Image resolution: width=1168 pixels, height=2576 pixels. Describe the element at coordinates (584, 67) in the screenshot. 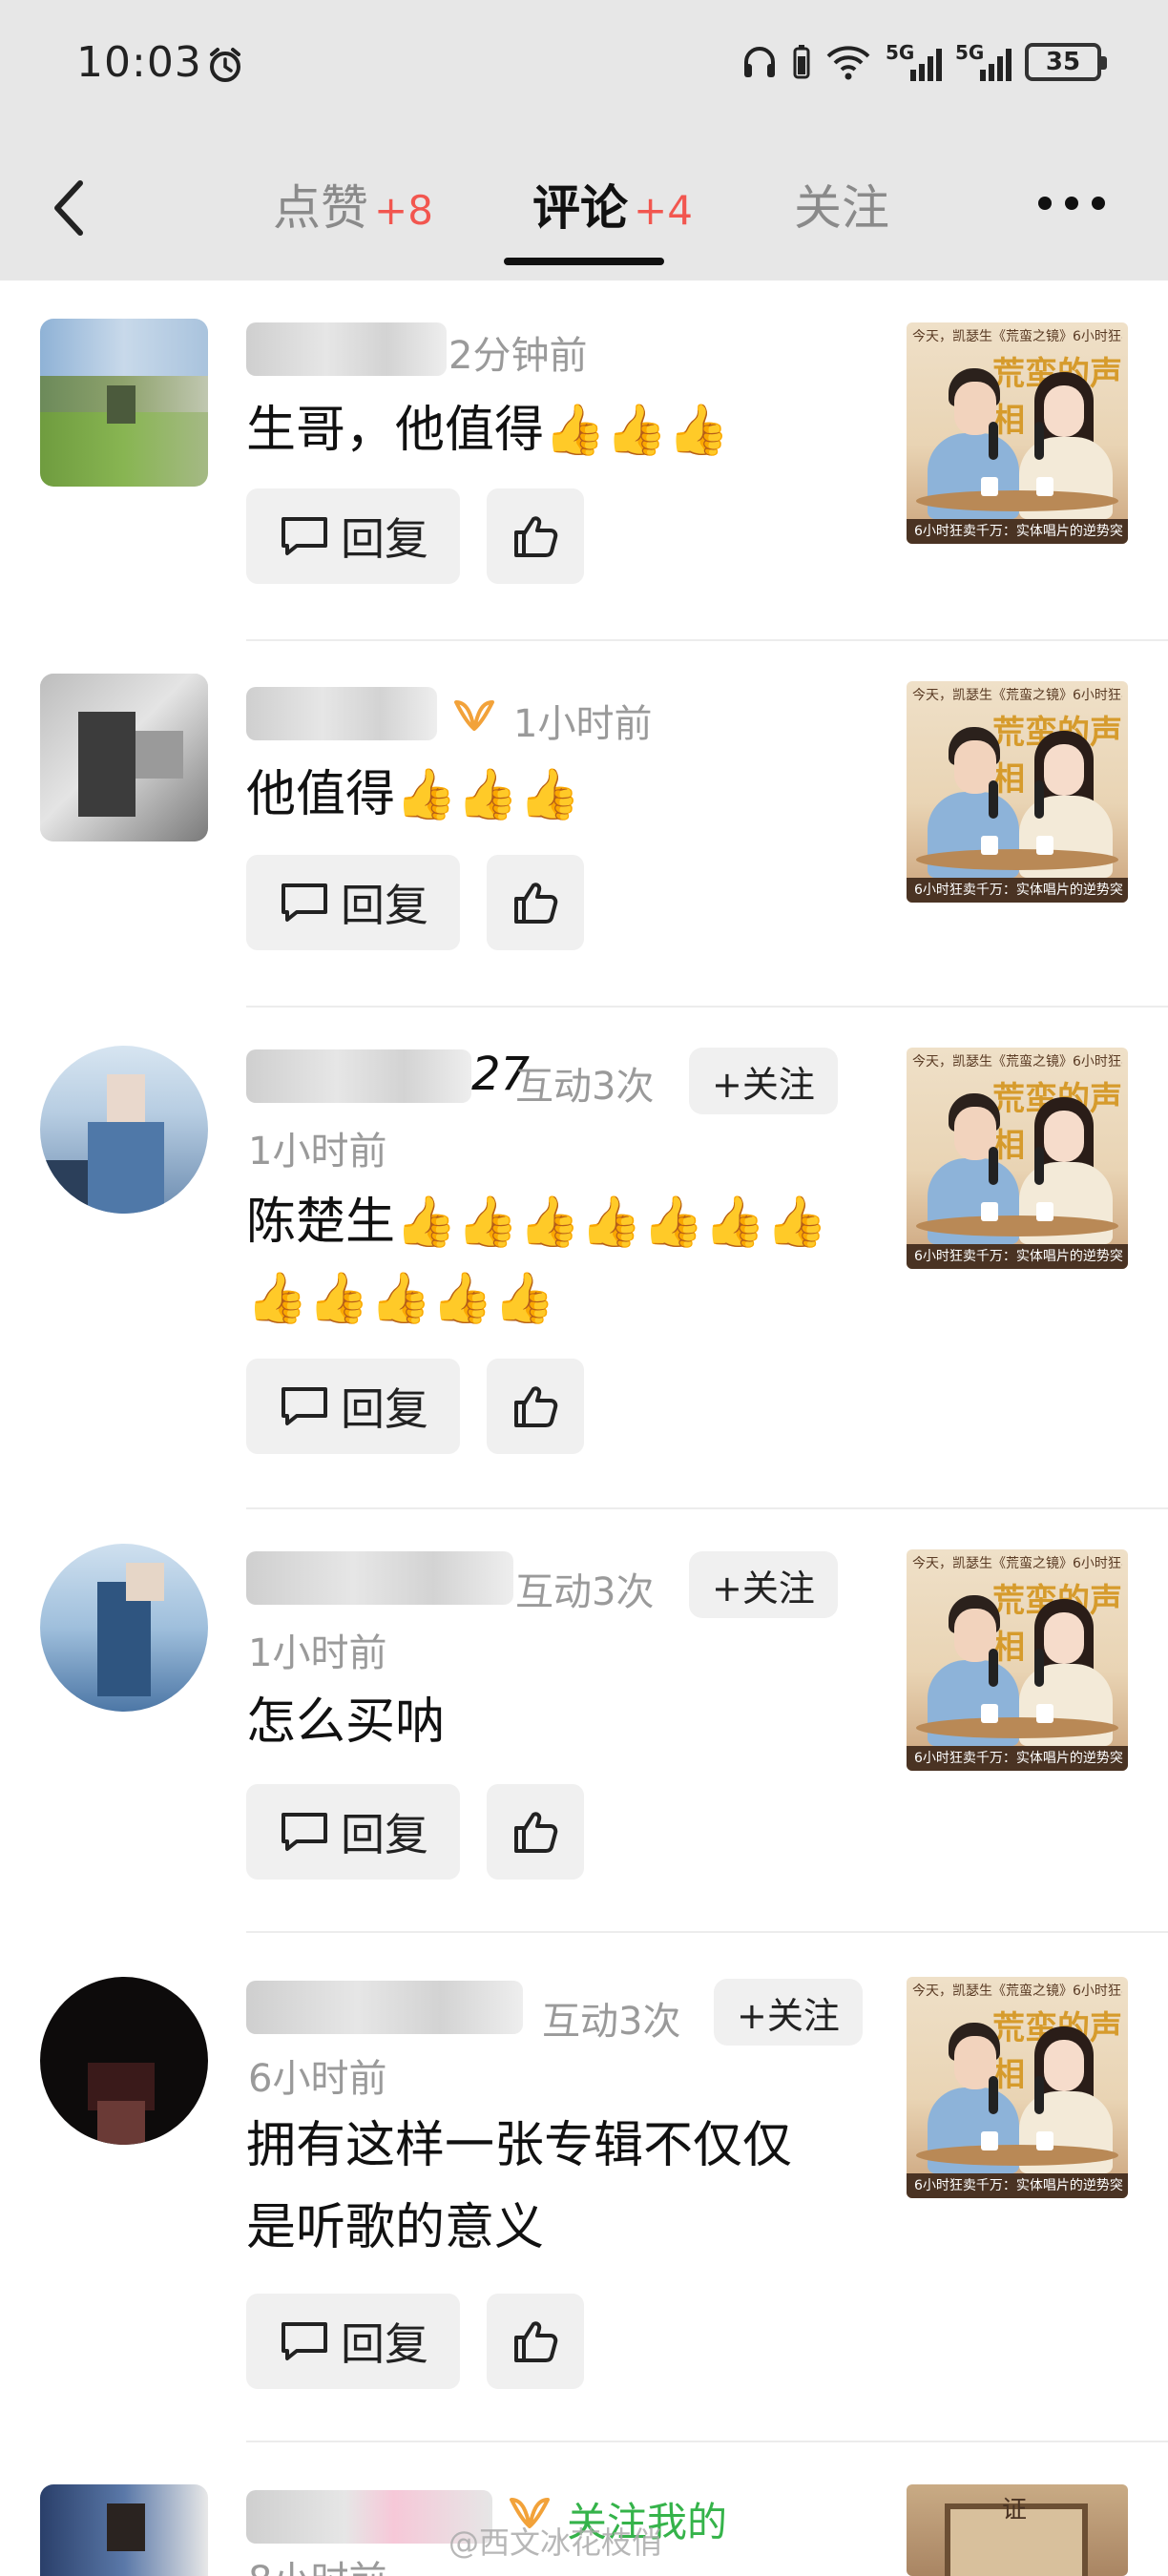

I see `status-bar: 10:03 5G 5G 35` at that location.